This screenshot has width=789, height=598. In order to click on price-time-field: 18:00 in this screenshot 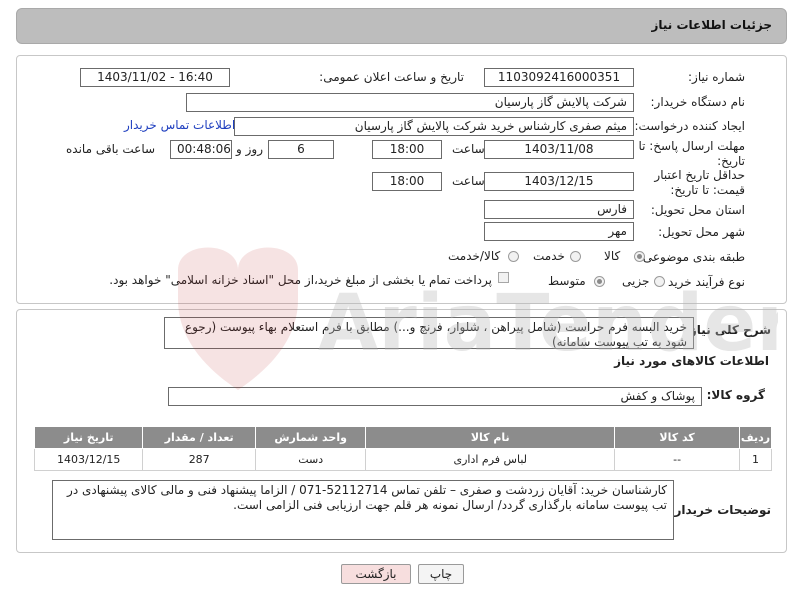, I will do `click(407, 181)`.